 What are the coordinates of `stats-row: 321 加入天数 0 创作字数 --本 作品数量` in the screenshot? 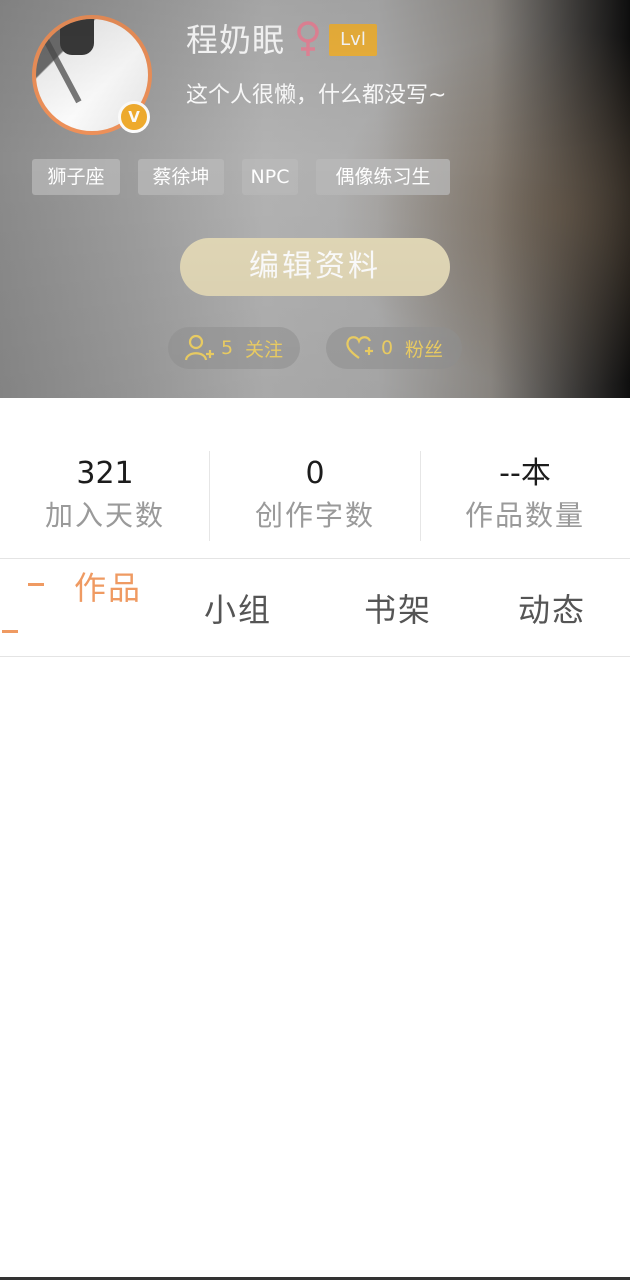 It's located at (315, 495).